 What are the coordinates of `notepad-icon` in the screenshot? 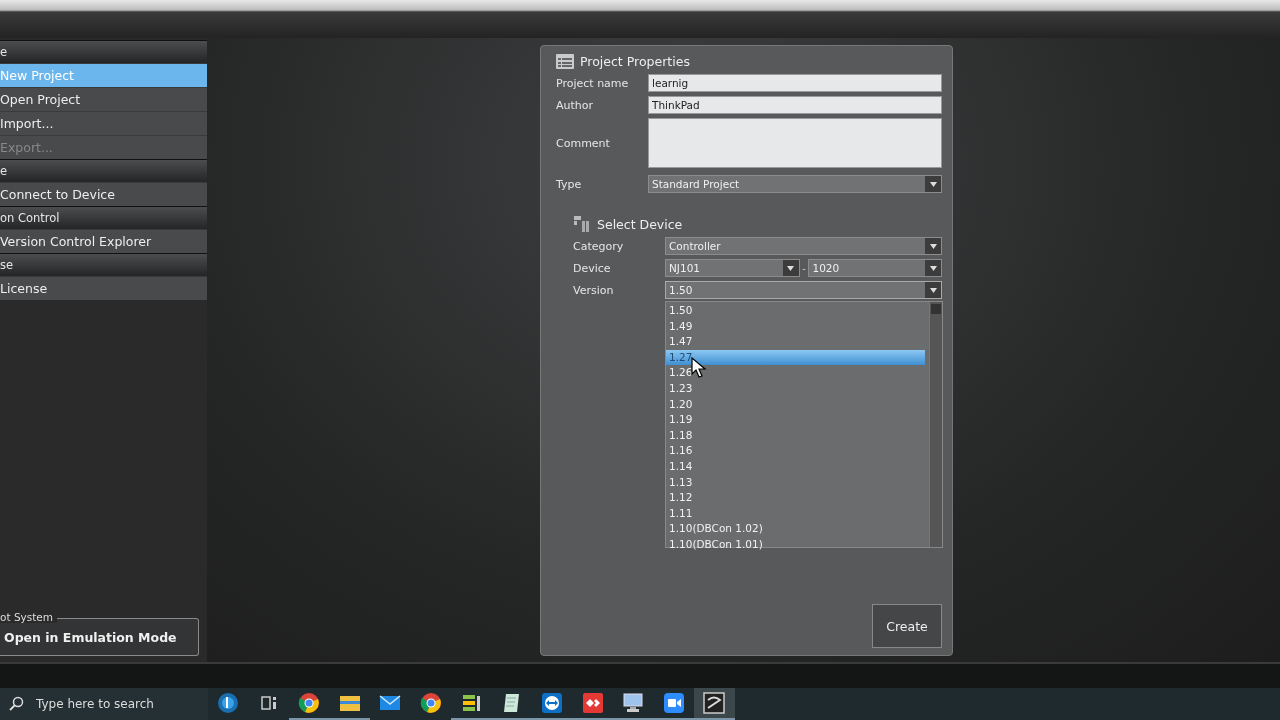 It's located at (511, 703).